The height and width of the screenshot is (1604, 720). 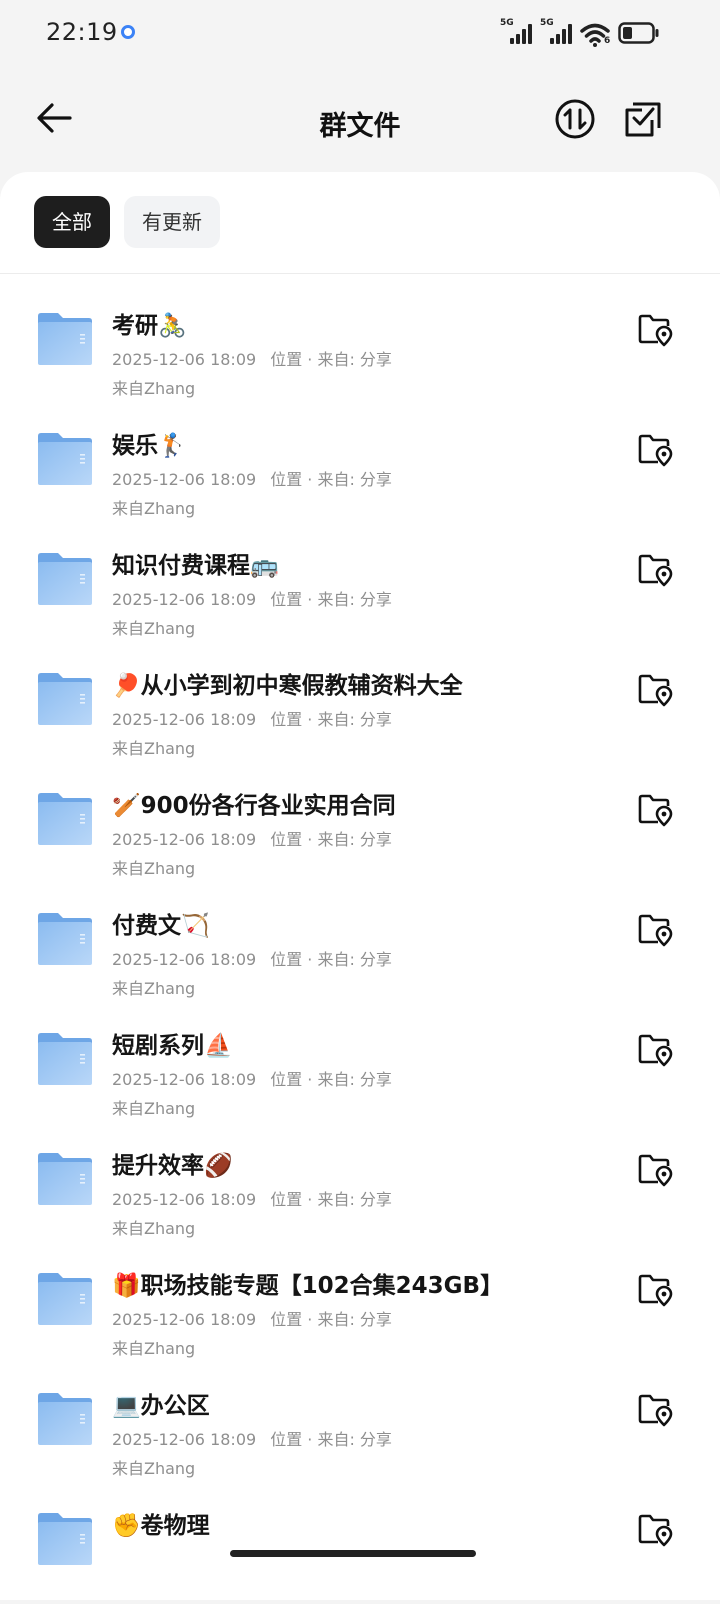 What do you see at coordinates (360, 1544) in the screenshot?
I see `folder-row: ✊卷物理` at bounding box center [360, 1544].